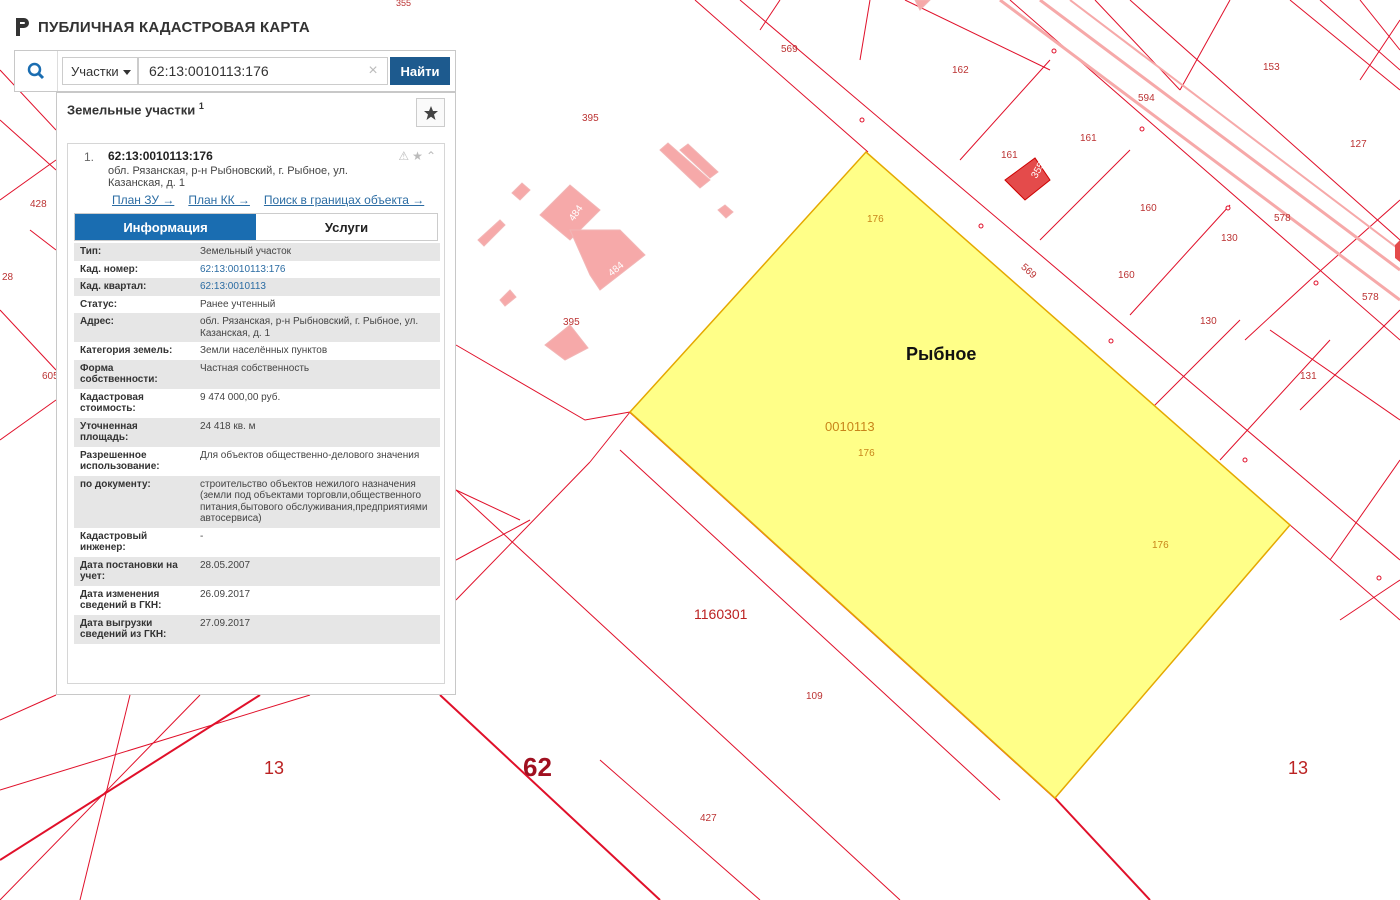 The image size is (1400, 900). What do you see at coordinates (36, 71) in the screenshot?
I see `search-icon` at bounding box center [36, 71].